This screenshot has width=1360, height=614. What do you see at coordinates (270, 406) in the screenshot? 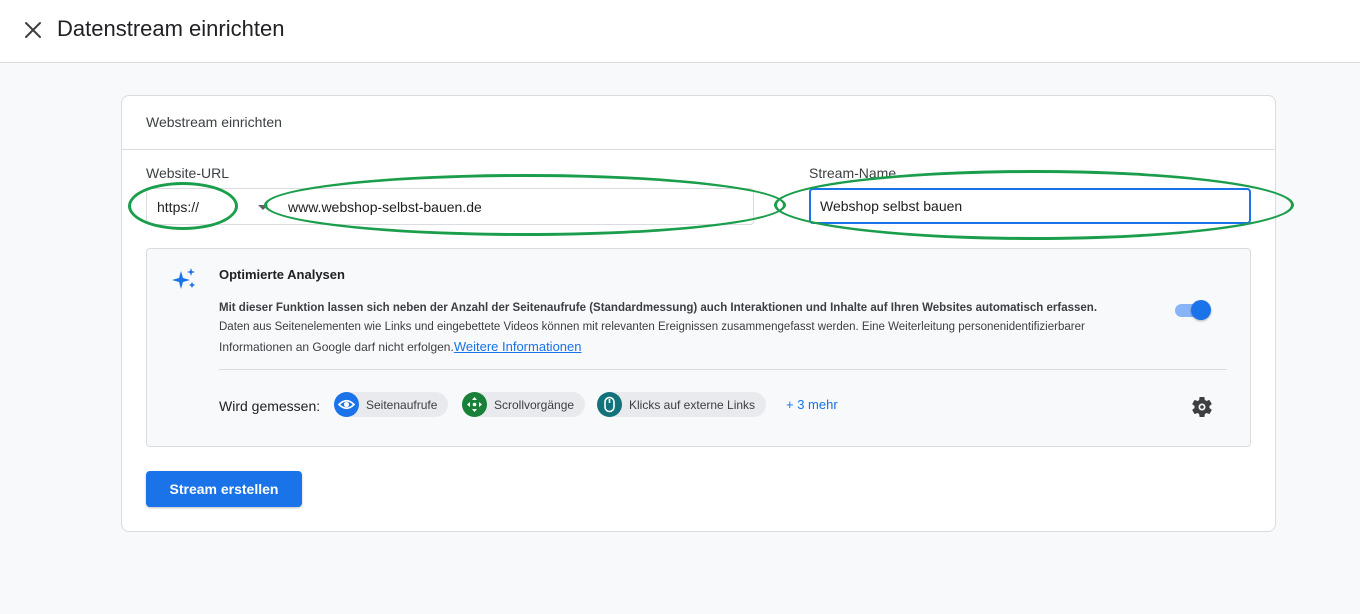
I see `measured-label: Wird gemessen:` at bounding box center [270, 406].